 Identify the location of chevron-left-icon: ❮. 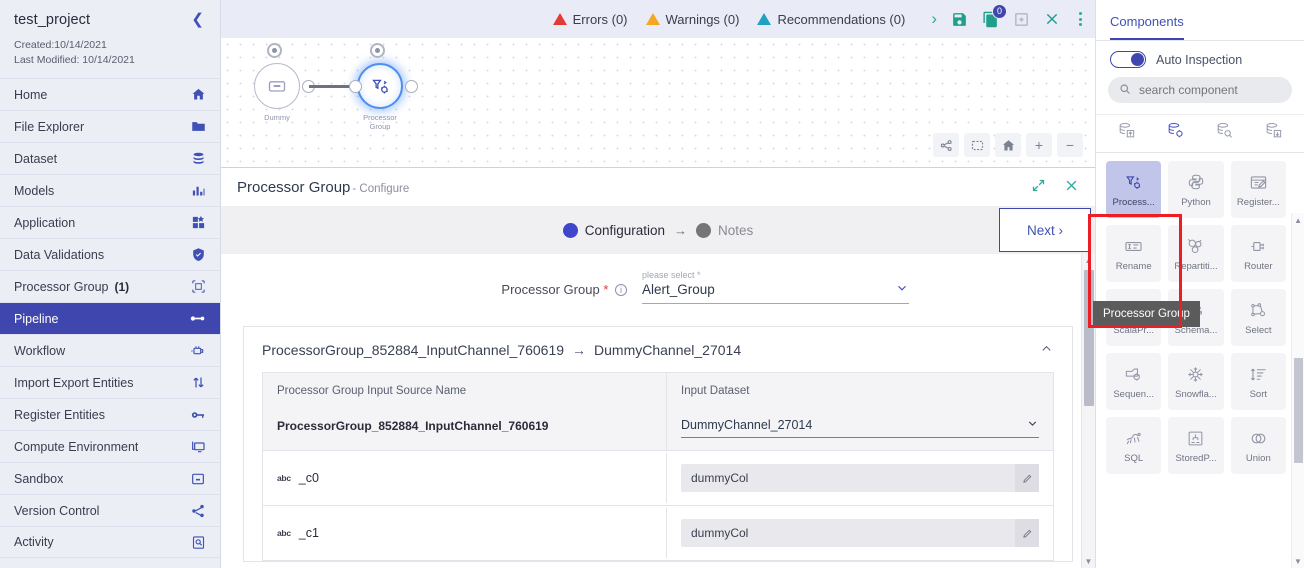
(197, 19).